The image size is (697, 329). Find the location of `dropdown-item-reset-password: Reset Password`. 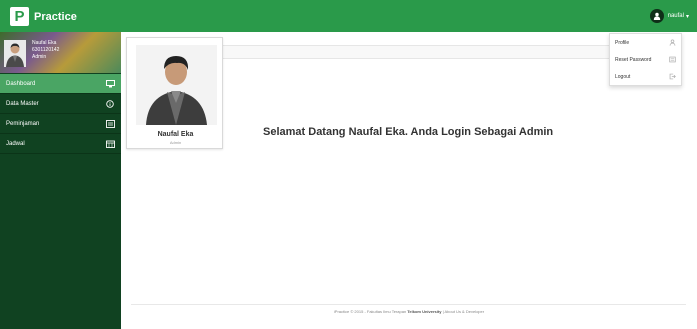

dropdown-item-reset-password: Reset Password is located at coordinates (645, 59).